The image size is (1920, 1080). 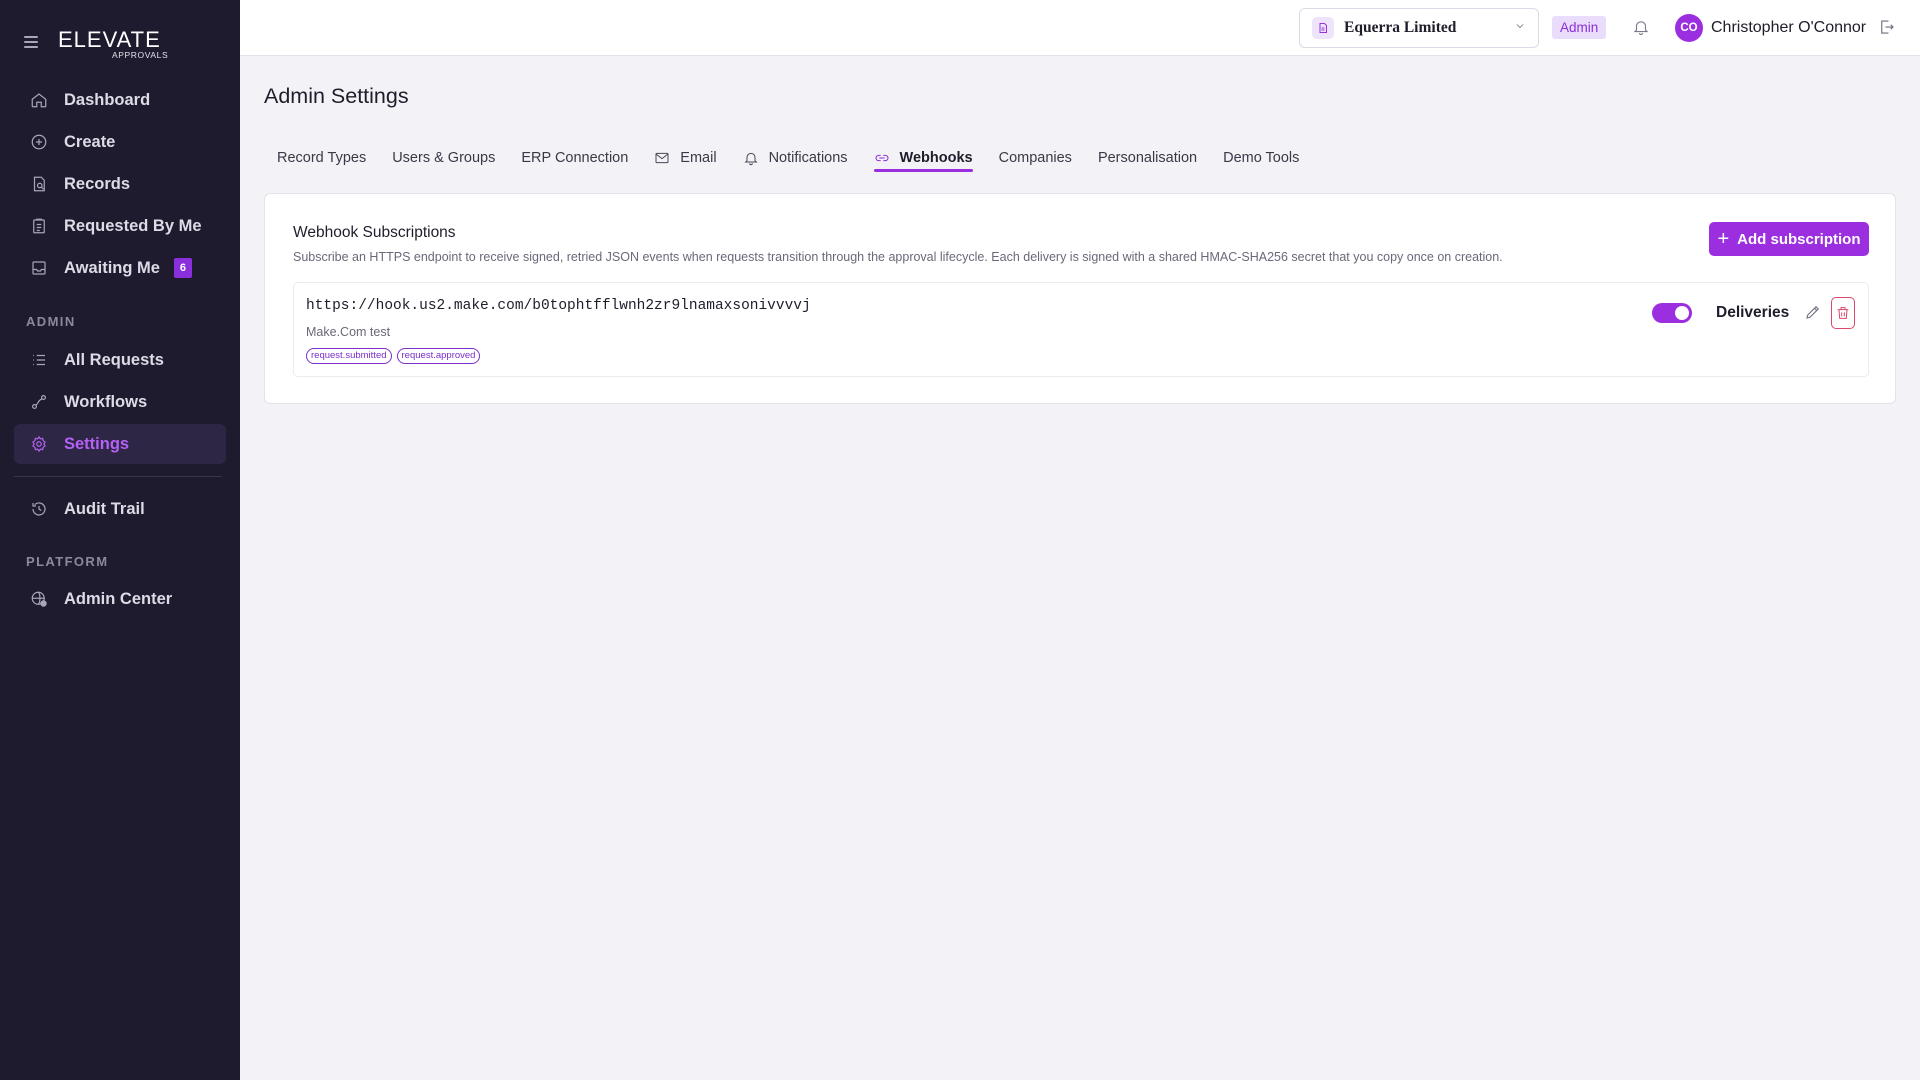 I want to click on tab-label: Demo Tools, so click(x=1261, y=158).